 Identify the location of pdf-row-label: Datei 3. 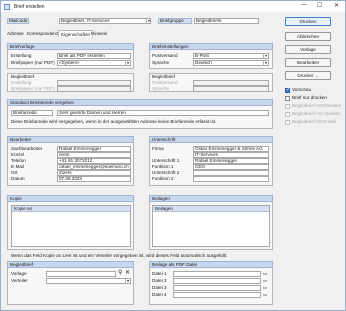
(159, 287).